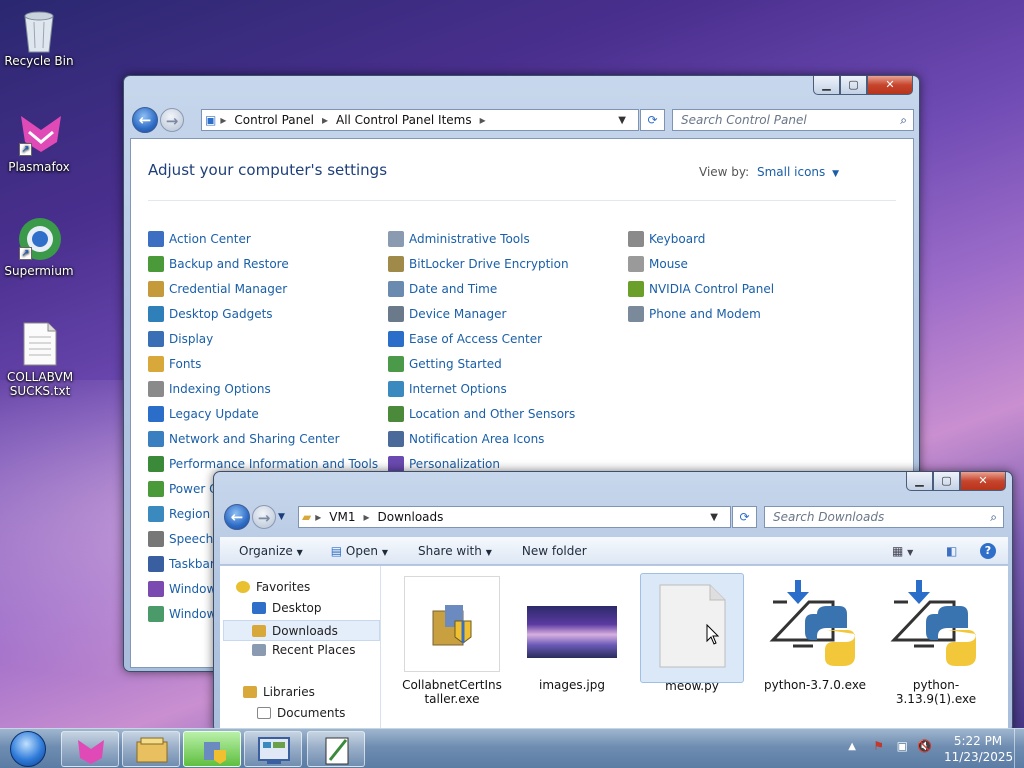 This screenshot has width=1024, height=768. I want to click on downloads-node: Downloads, so click(301, 630).